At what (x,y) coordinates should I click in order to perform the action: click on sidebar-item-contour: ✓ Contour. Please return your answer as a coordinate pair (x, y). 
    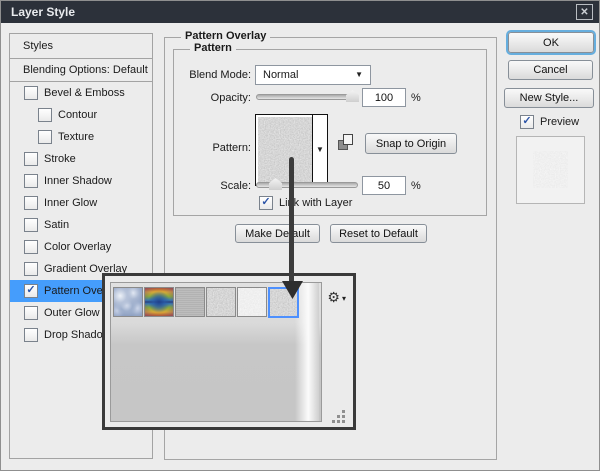
    Looking at the image, I should click on (81, 115).